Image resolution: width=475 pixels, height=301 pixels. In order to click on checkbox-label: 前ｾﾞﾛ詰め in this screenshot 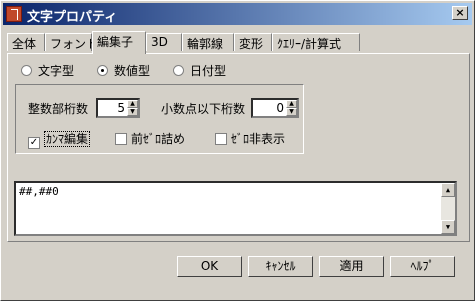, I will do `click(158, 139)`.